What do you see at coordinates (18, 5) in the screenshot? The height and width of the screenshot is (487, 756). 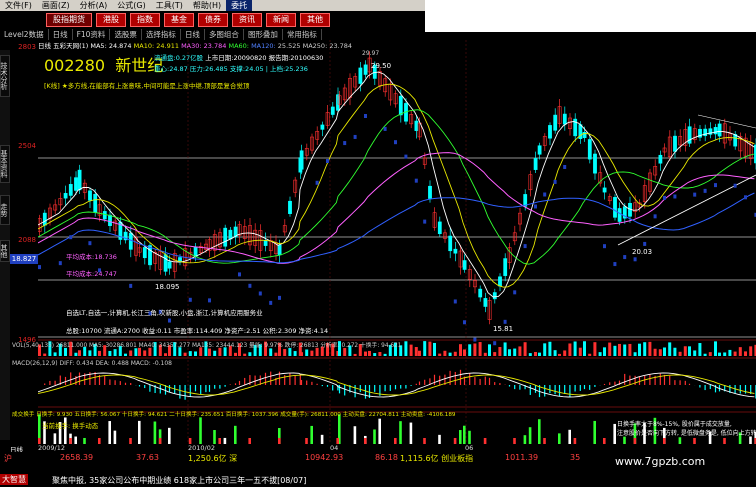 I see `menu-file: 文件(F)` at bounding box center [18, 5].